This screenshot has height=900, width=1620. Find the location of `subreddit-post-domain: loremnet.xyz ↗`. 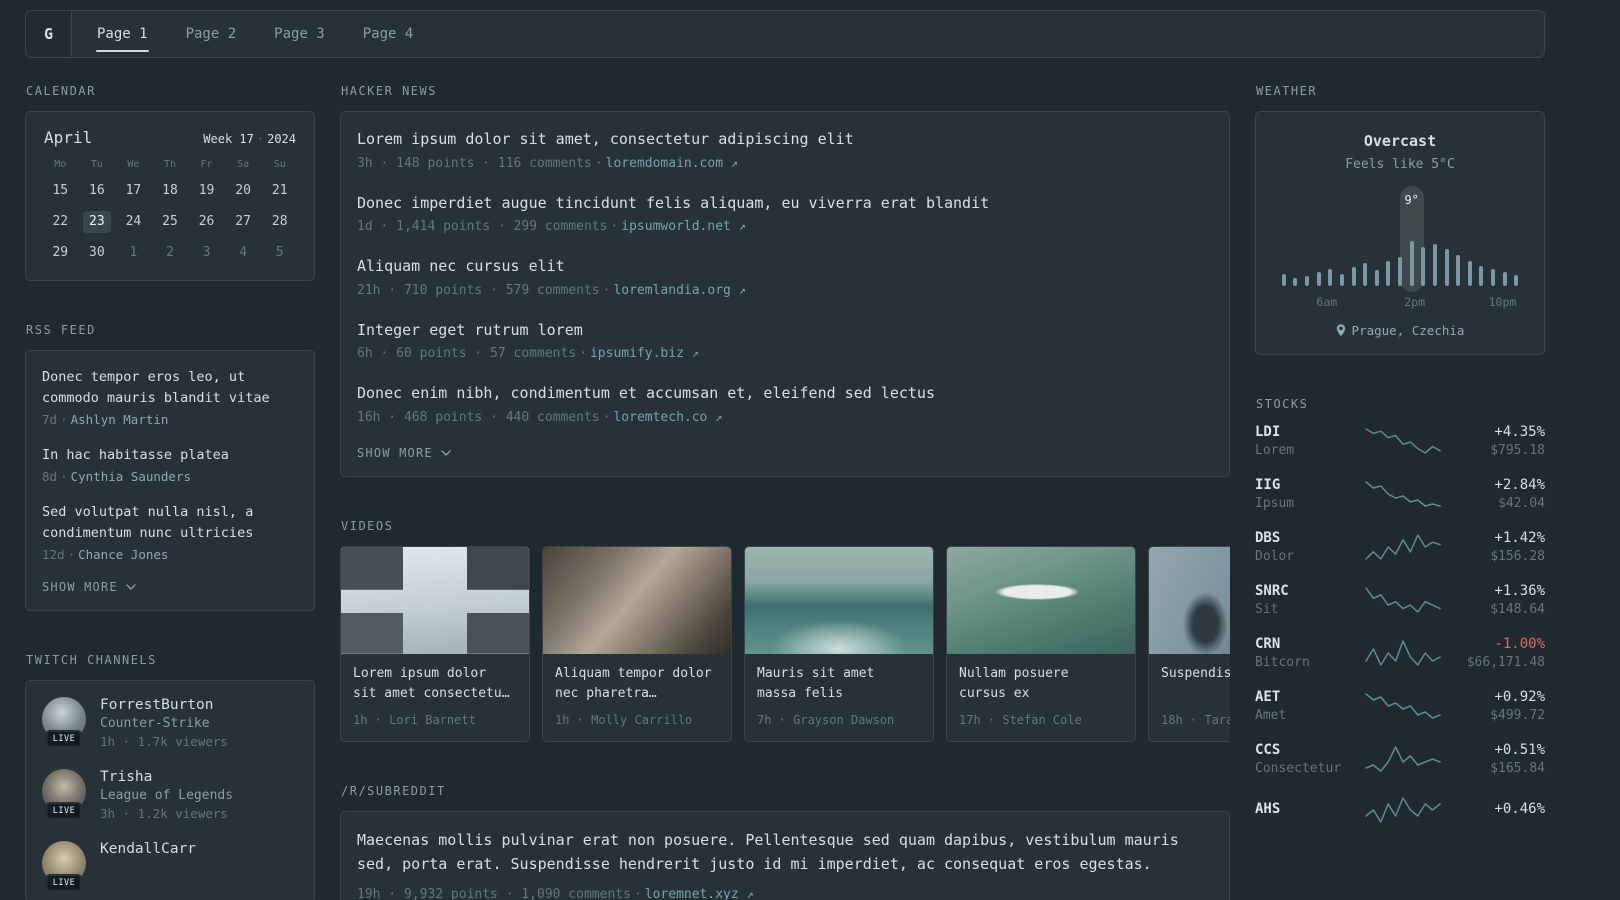

subreddit-post-domain: loremnet.xyz ↗ is located at coordinates (699, 893).